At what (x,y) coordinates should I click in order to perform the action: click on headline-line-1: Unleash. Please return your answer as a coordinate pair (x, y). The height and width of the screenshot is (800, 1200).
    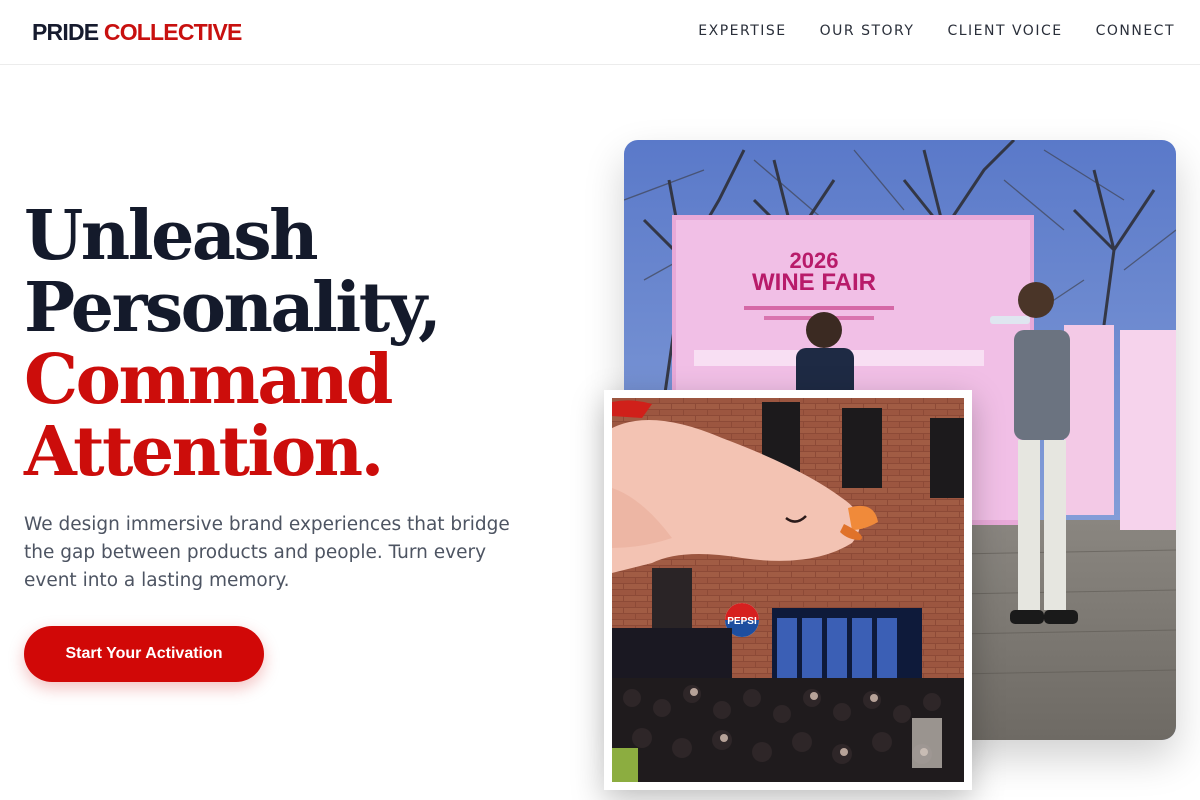
    Looking at the image, I should click on (171, 236).